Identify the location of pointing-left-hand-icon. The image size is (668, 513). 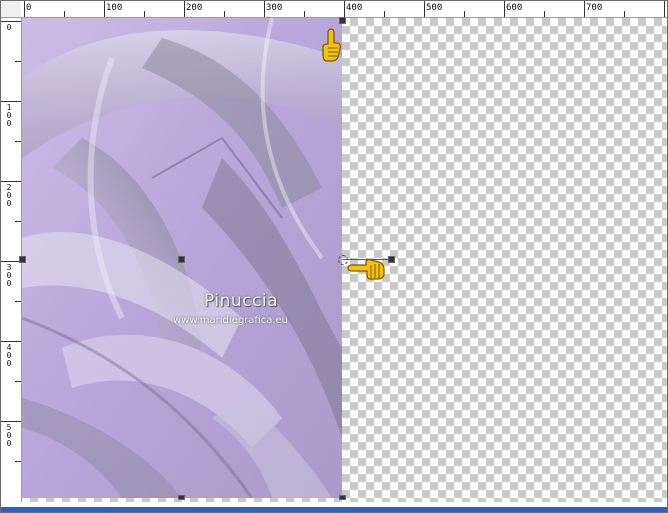
(366, 269).